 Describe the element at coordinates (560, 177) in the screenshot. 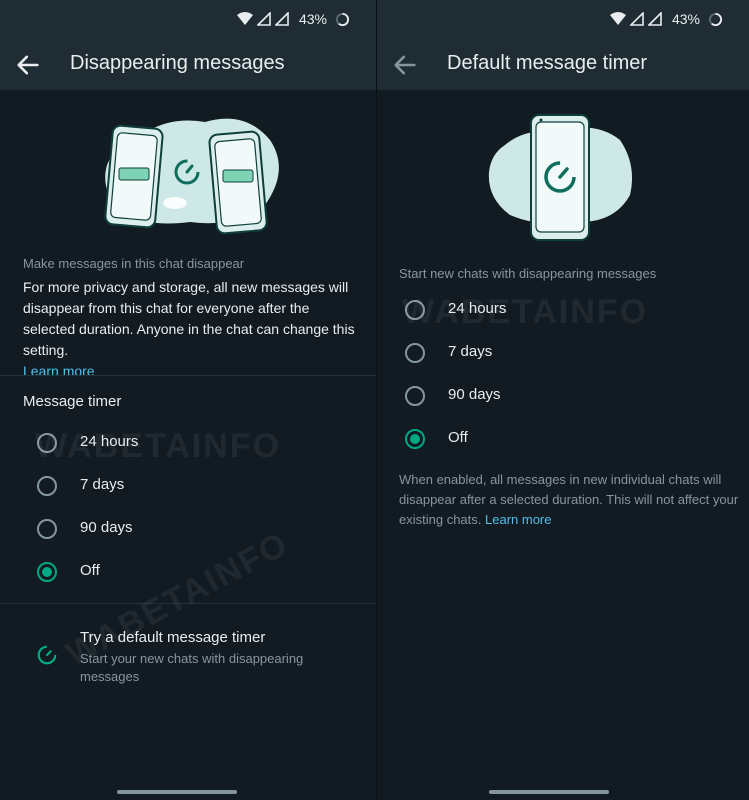

I see `phone-timer-illustration` at that location.